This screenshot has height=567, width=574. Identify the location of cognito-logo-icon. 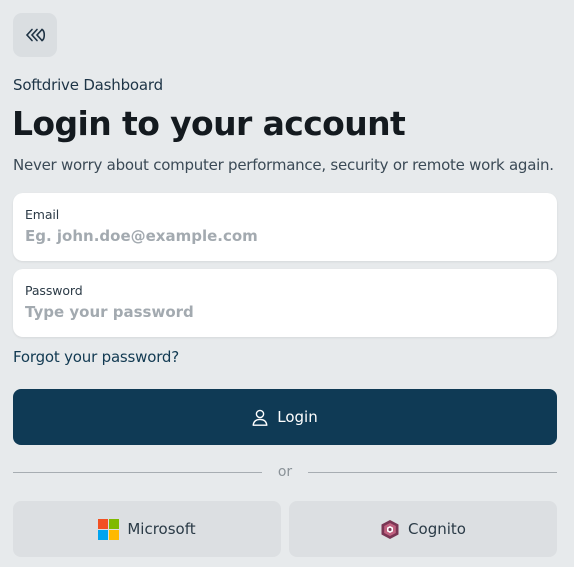
(390, 529).